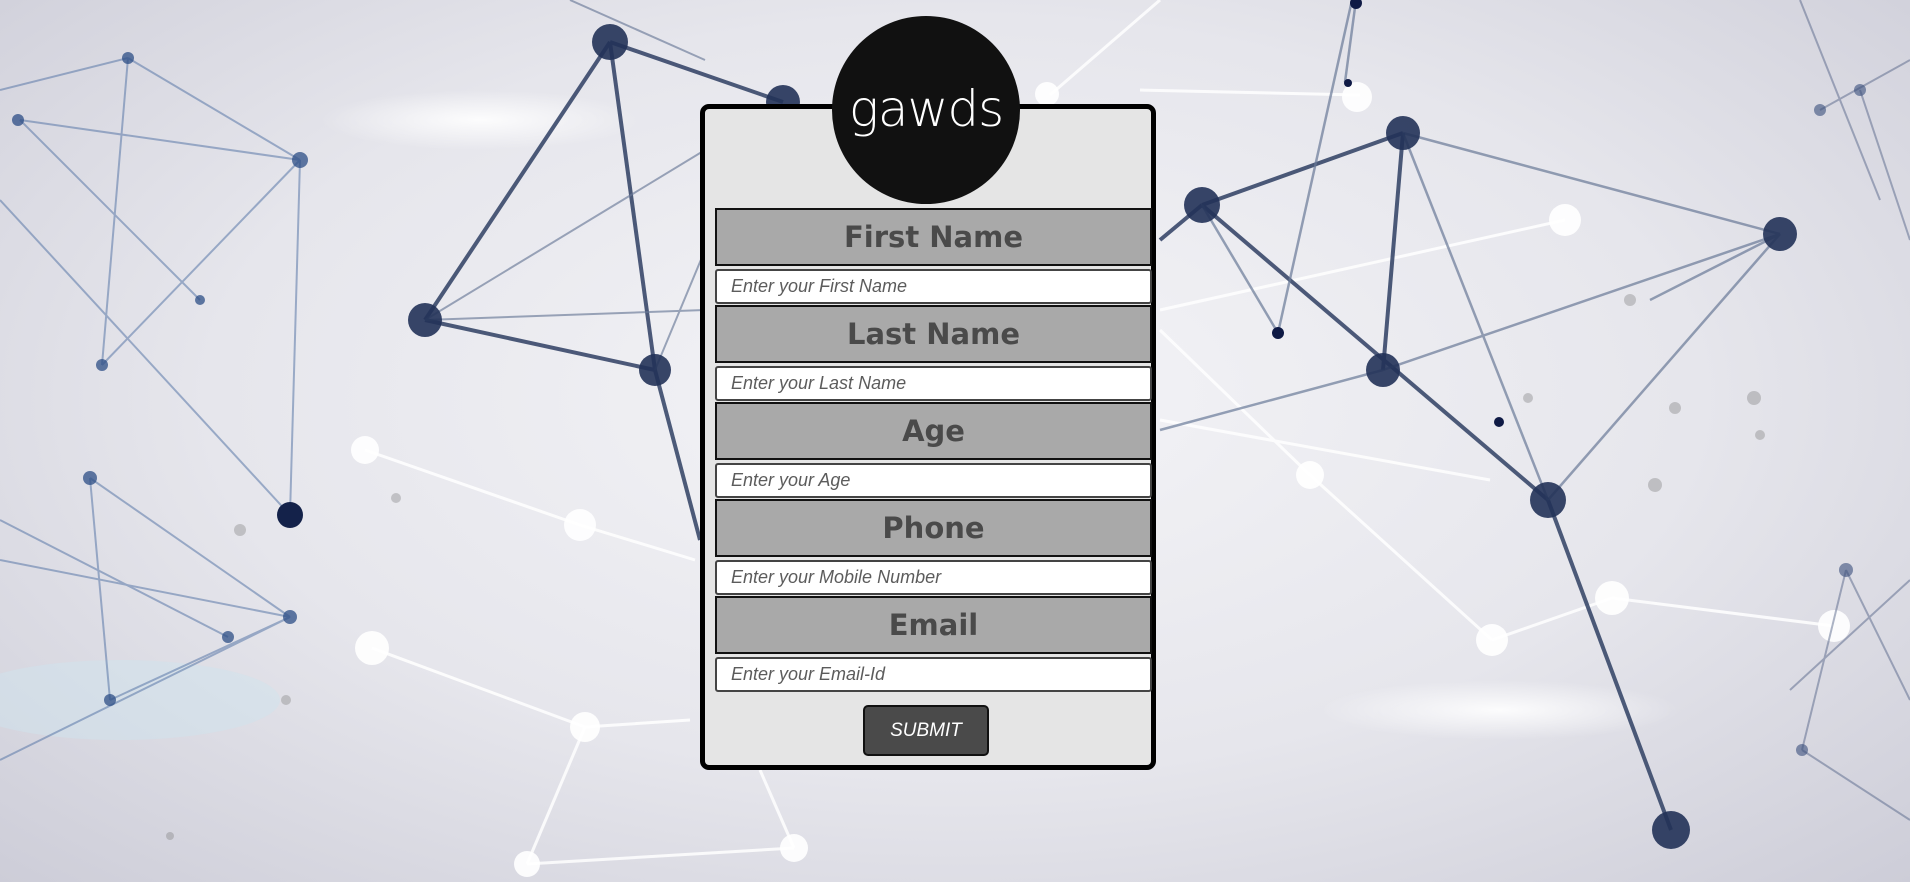  Describe the element at coordinates (933, 286) in the screenshot. I see `first-name-input` at that location.